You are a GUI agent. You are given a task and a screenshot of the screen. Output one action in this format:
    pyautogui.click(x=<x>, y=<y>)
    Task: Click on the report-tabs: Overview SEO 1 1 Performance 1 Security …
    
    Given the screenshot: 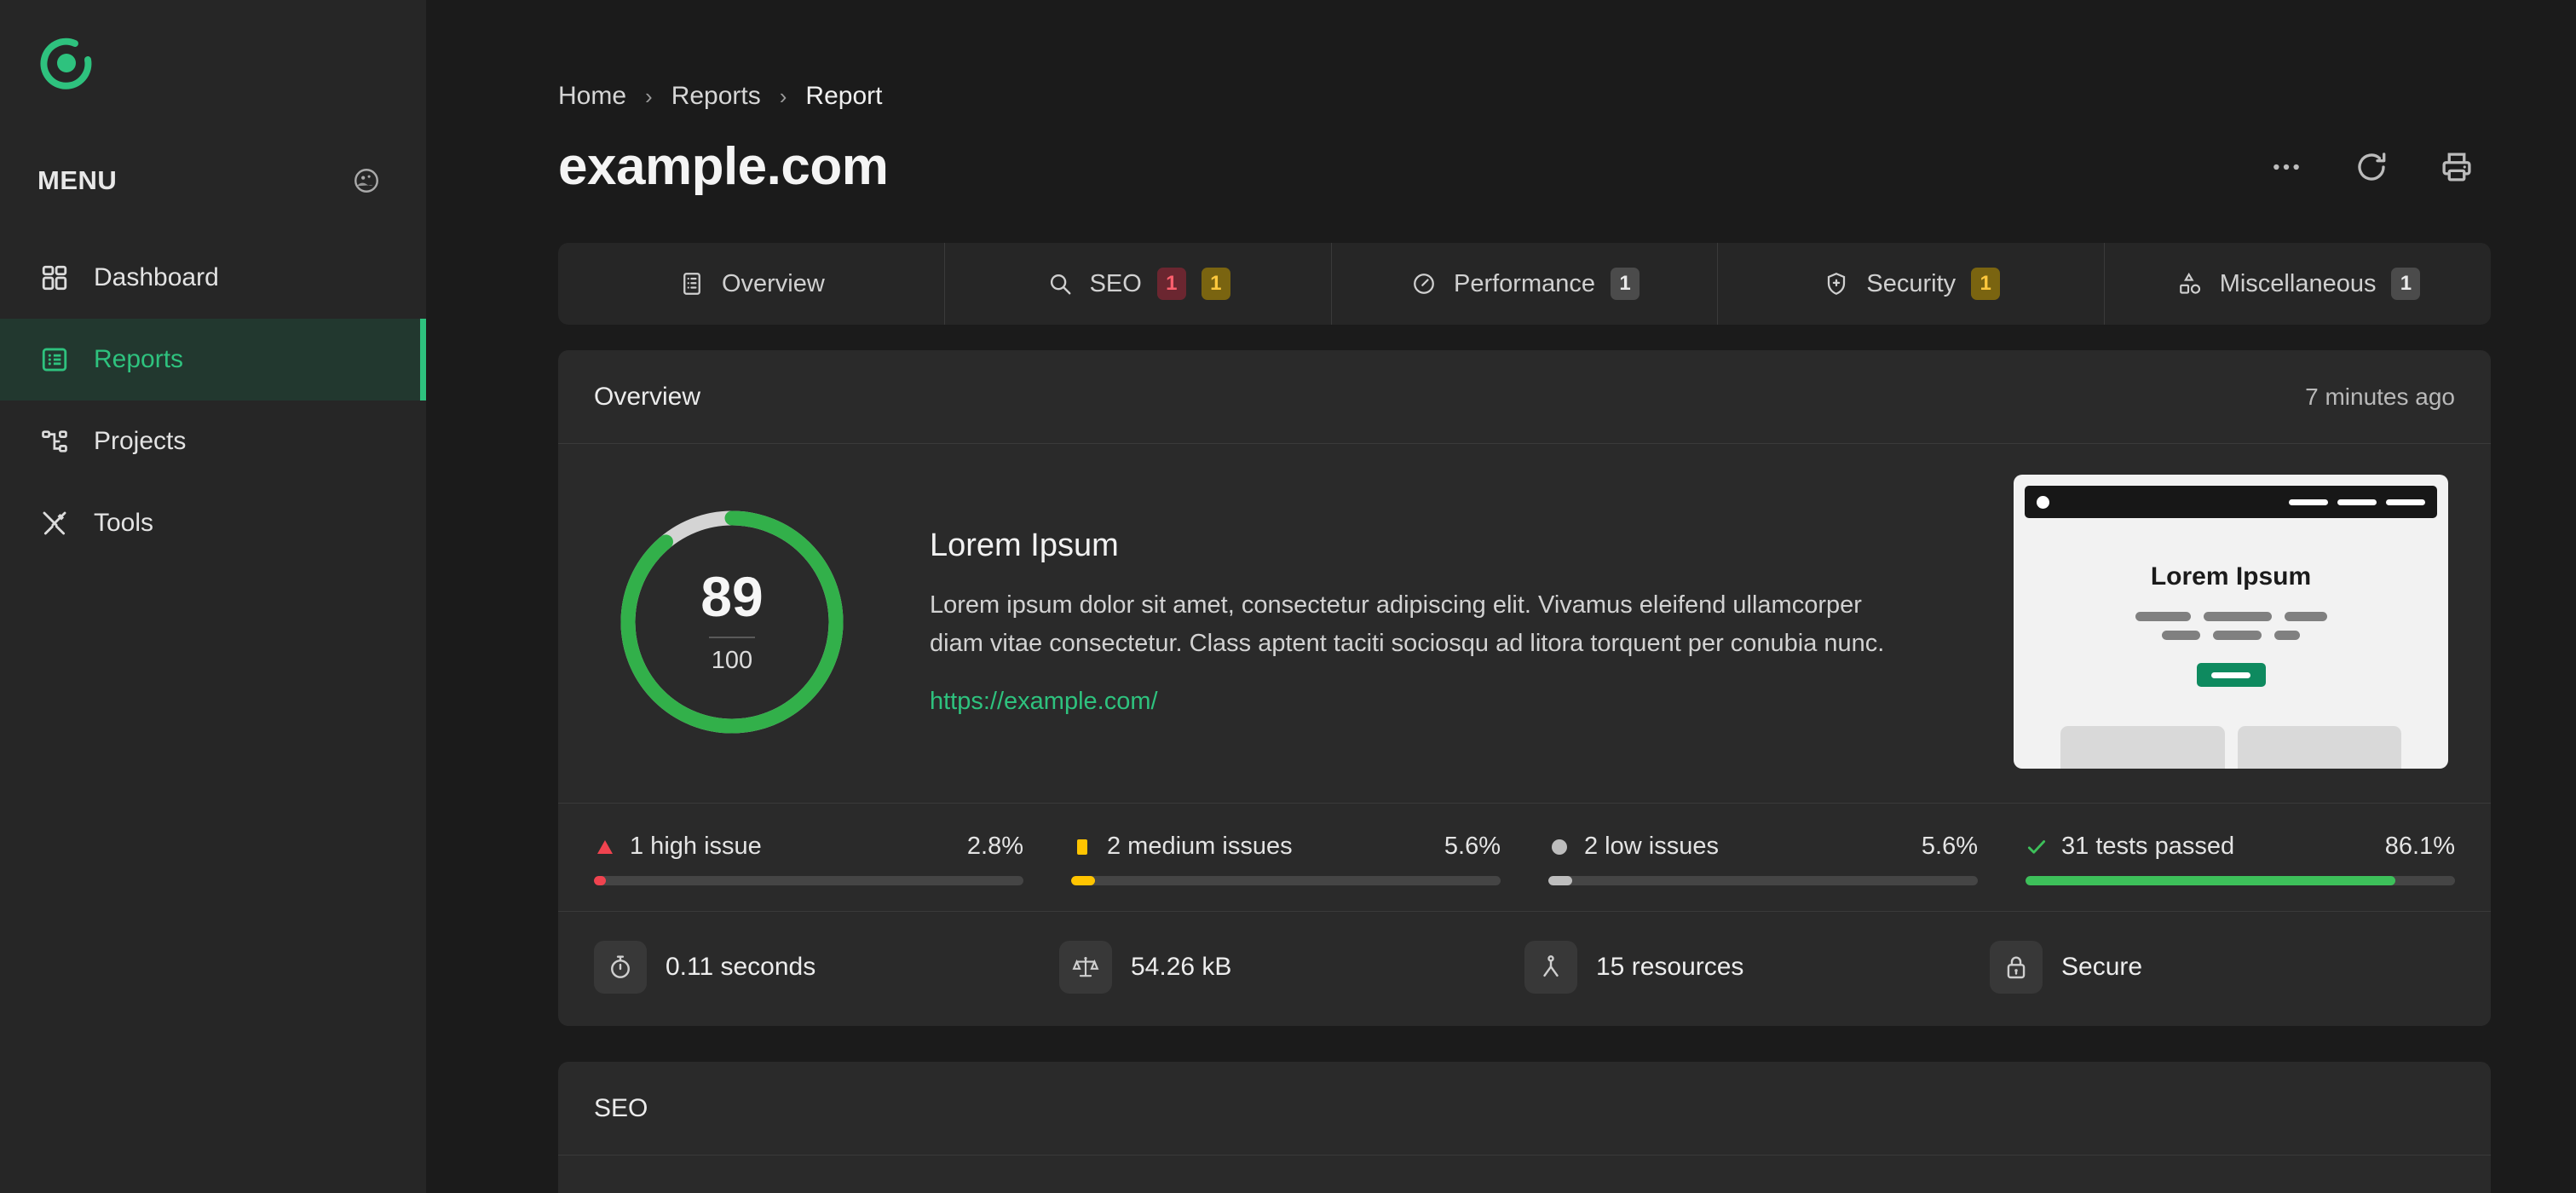 What is the action you would take?
    pyautogui.click(x=1524, y=284)
    